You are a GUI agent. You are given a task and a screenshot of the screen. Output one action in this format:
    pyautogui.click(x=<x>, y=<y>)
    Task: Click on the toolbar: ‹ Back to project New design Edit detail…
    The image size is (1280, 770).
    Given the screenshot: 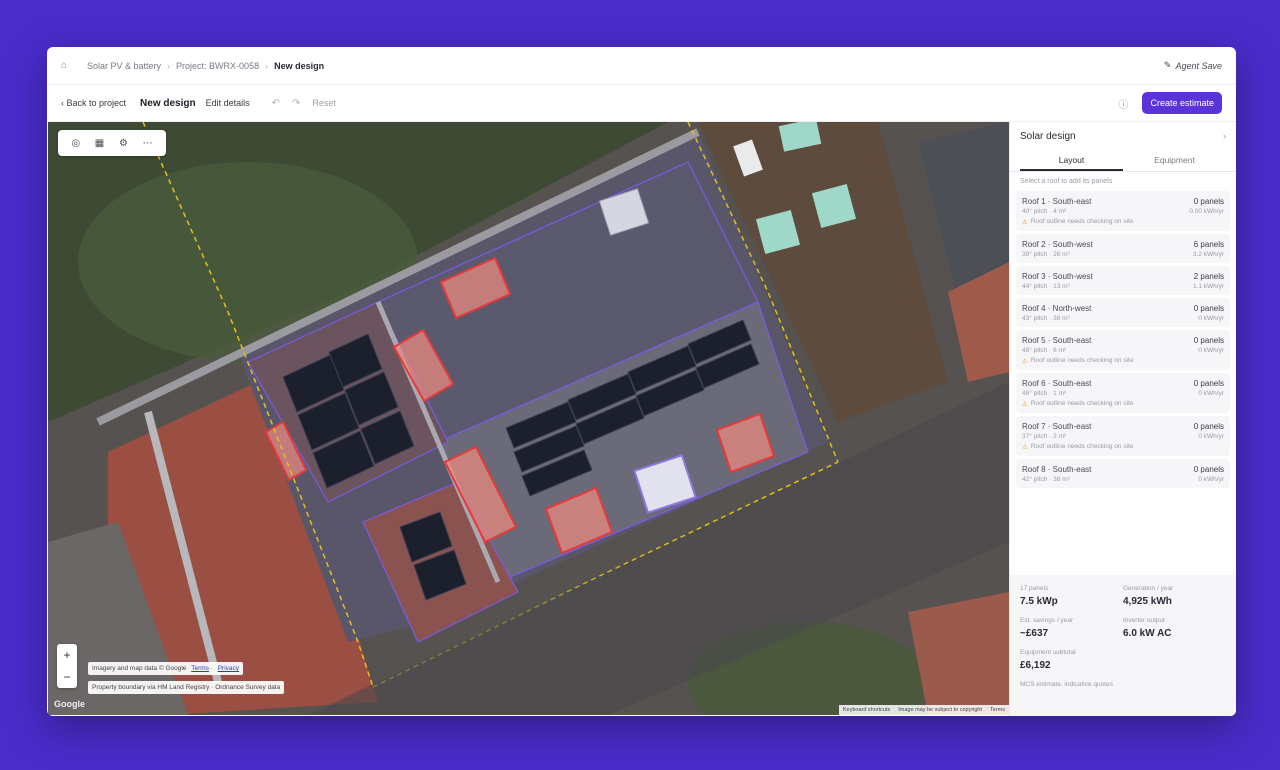 What is the action you would take?
    pyautogui.click(x=641, y=103)
    